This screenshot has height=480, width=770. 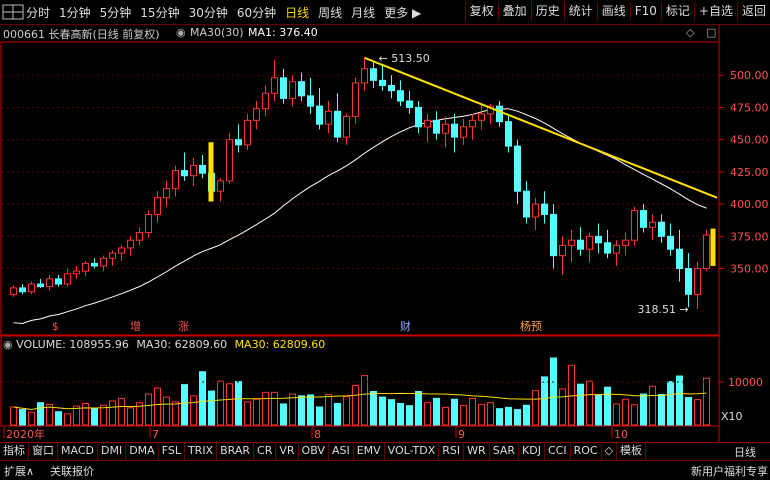 I want to click on volume-ma30-line, so click(x=360, y=401).